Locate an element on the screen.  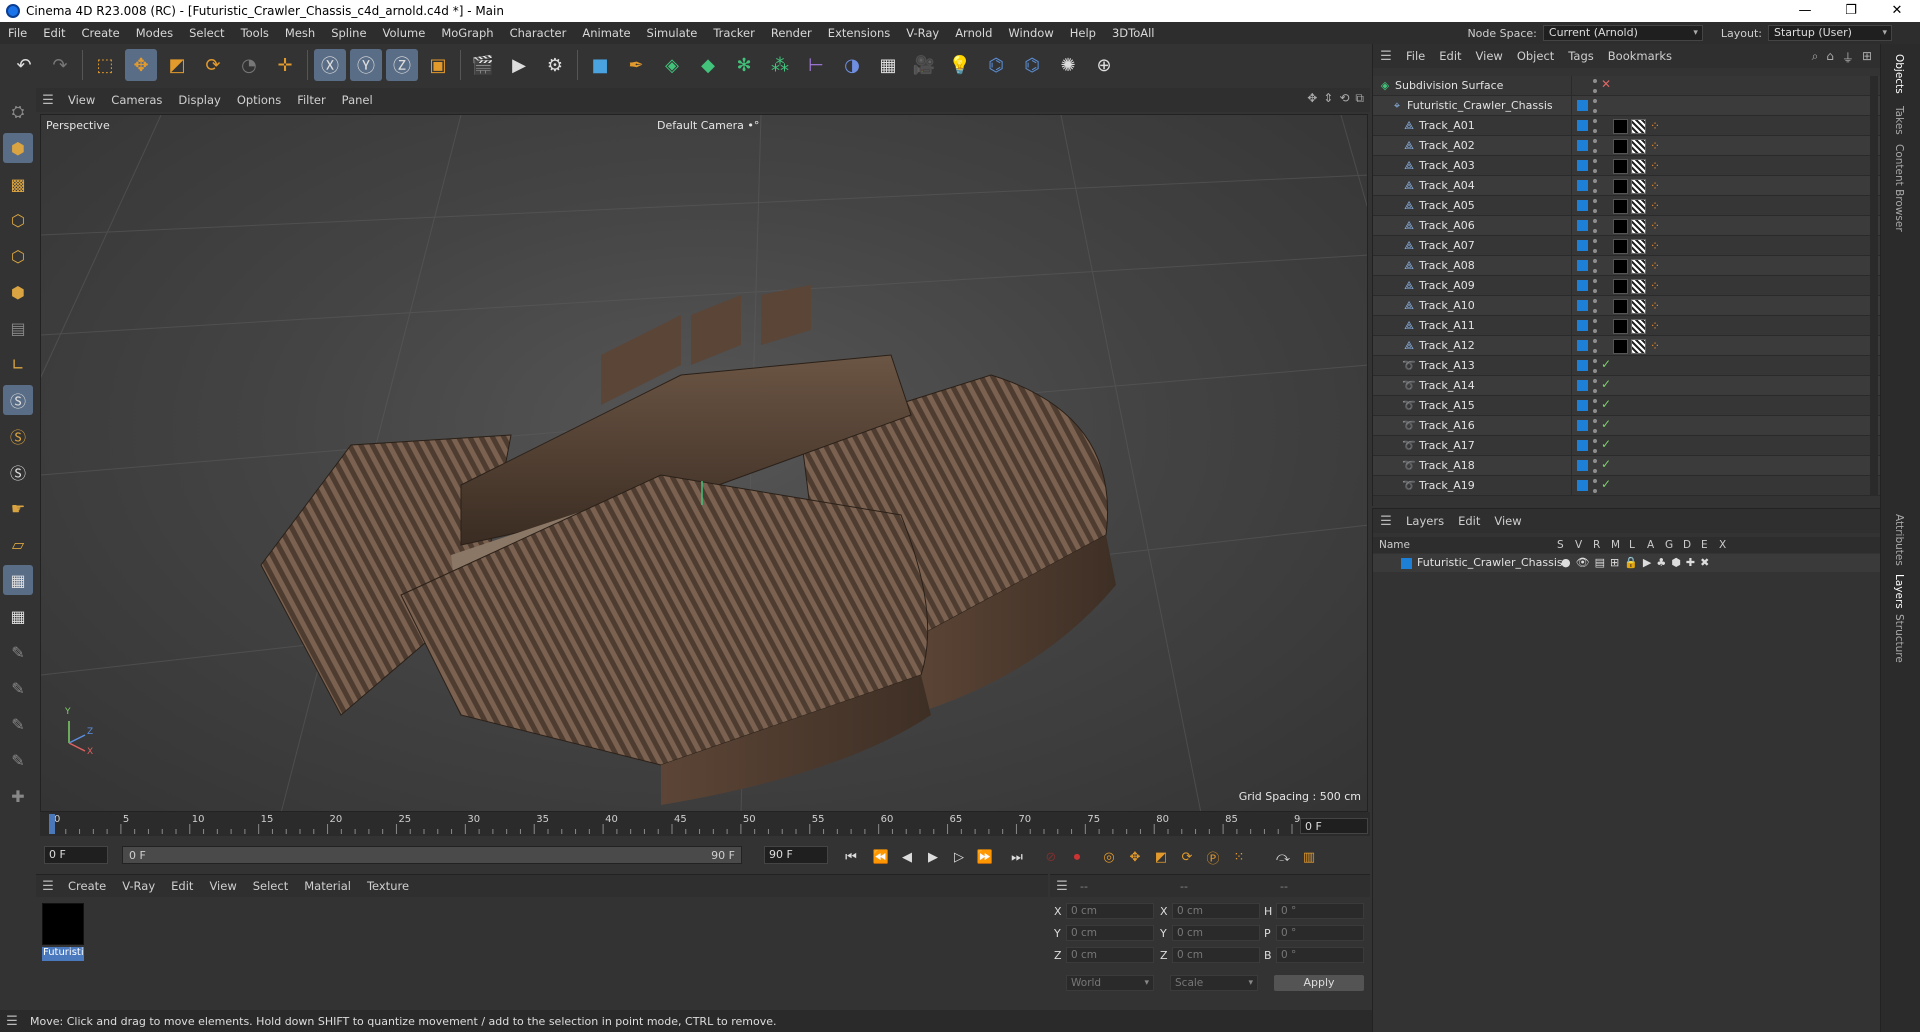
floor-icon: ▦ is located at coordinates (888, 65).